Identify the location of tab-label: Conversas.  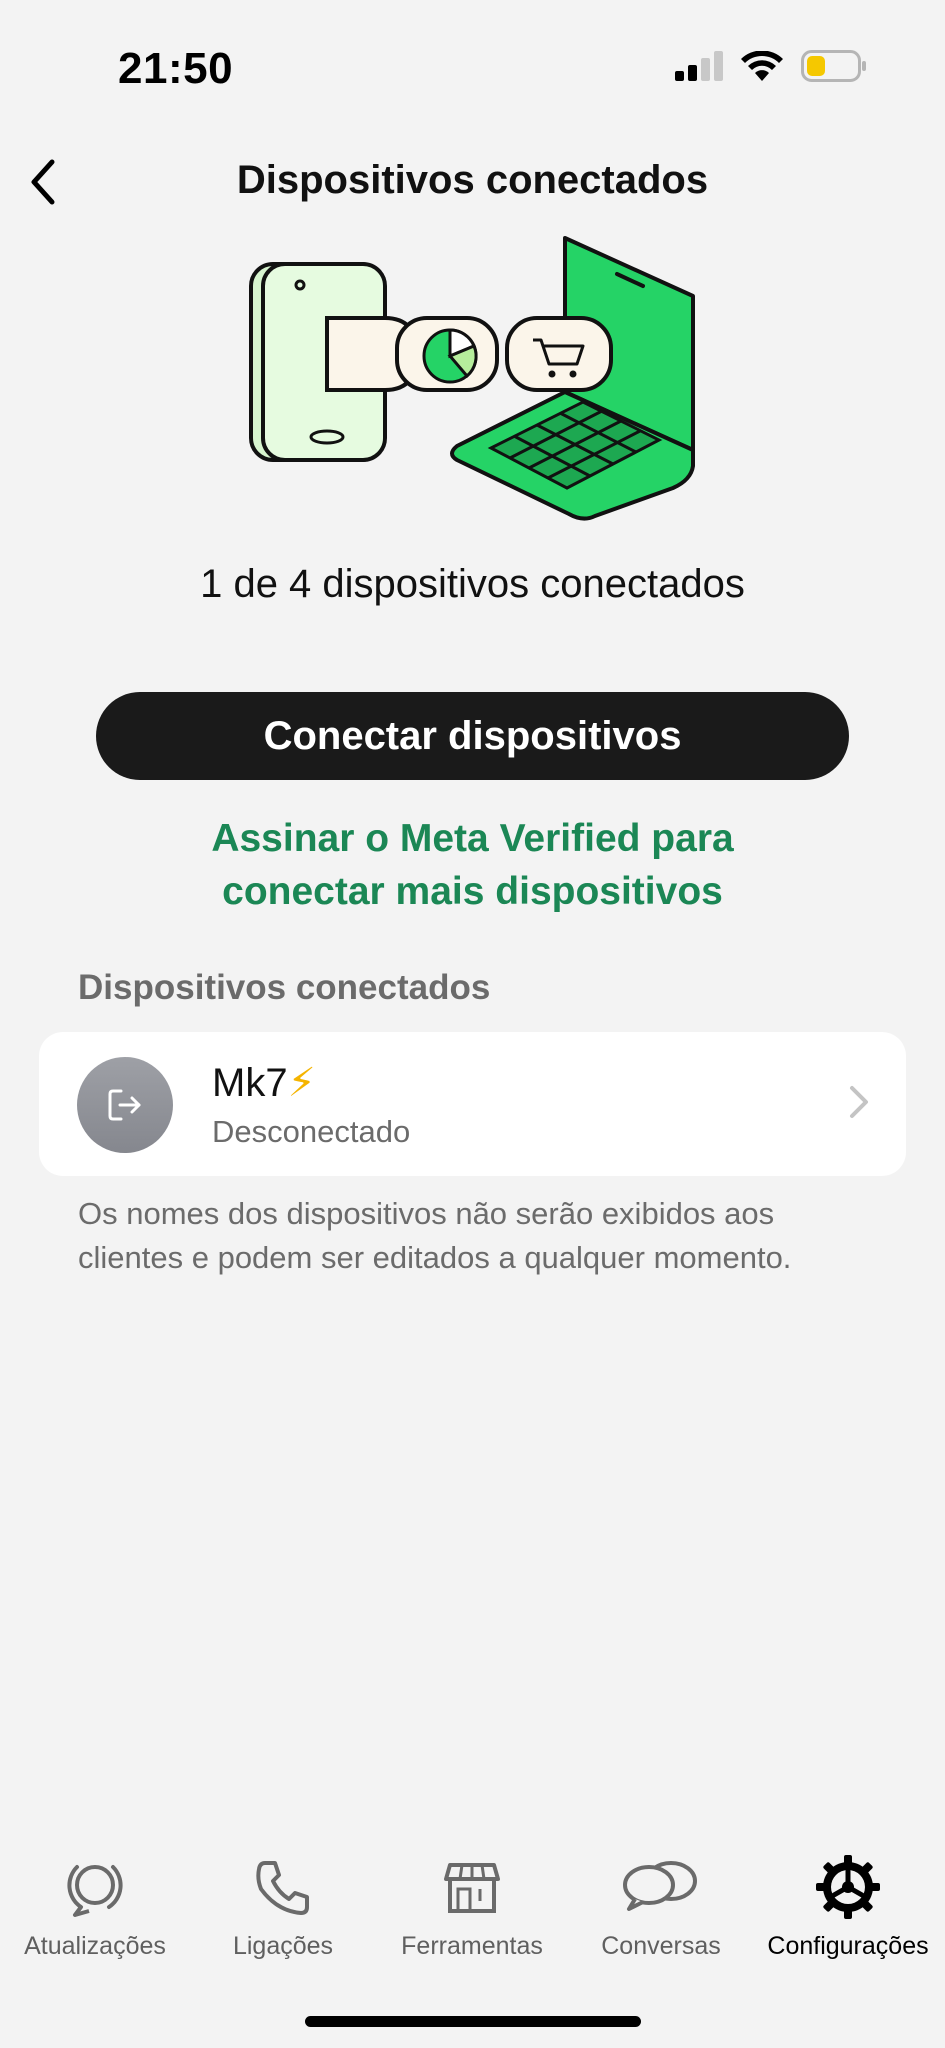
(661, 1946).